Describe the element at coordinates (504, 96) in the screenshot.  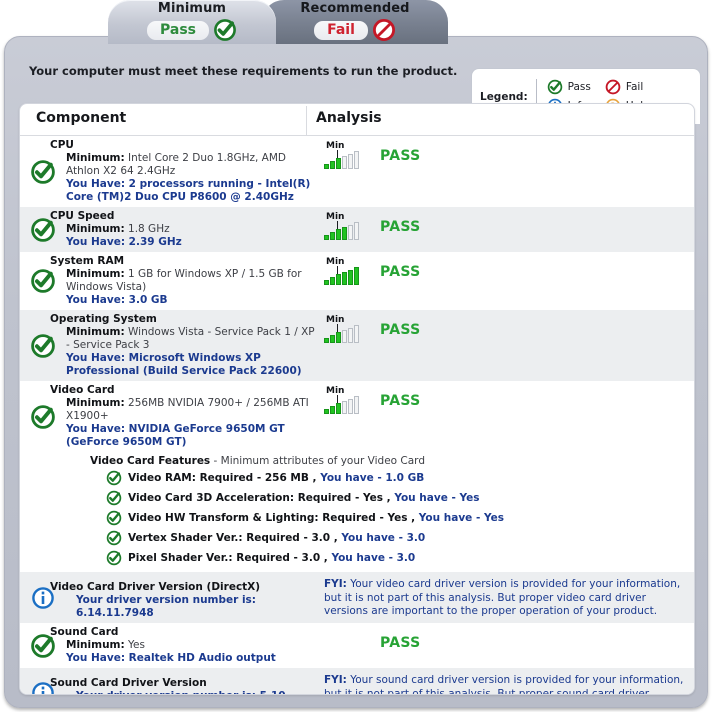
I see `legend-label: Legend:` at that location.